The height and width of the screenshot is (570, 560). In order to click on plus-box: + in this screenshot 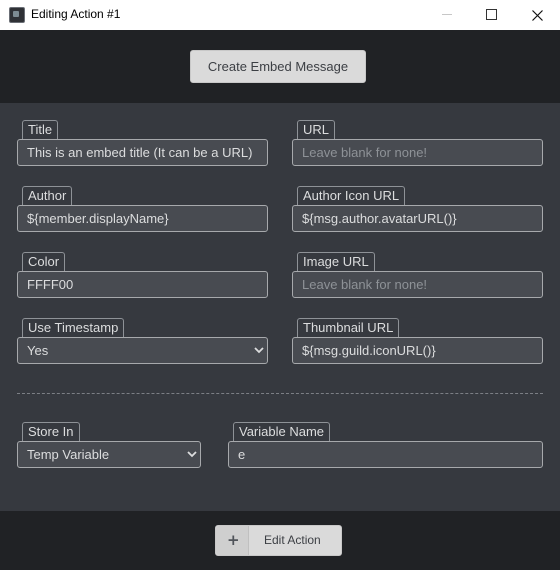, I will do `click(232, 540)`.